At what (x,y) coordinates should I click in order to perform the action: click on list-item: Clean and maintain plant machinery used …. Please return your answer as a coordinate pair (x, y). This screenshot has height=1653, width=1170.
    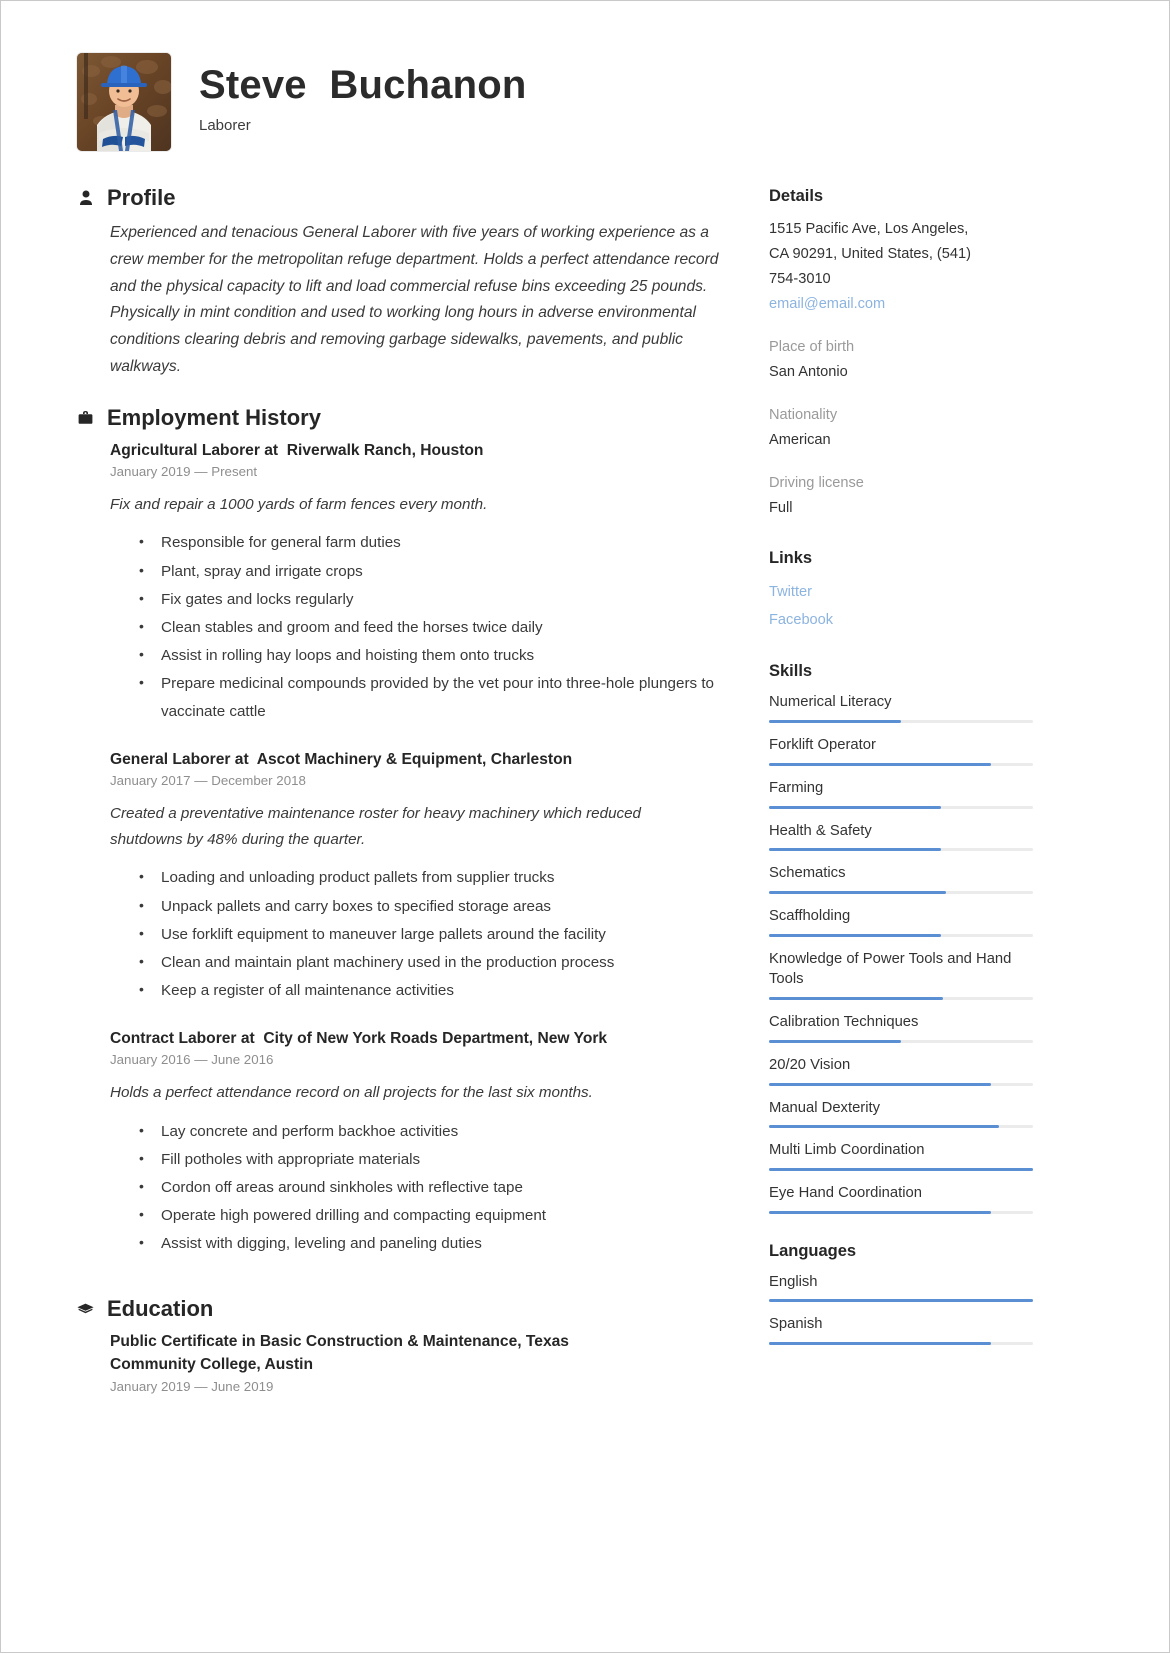
    Looking at the image, I should click on (437, 963).